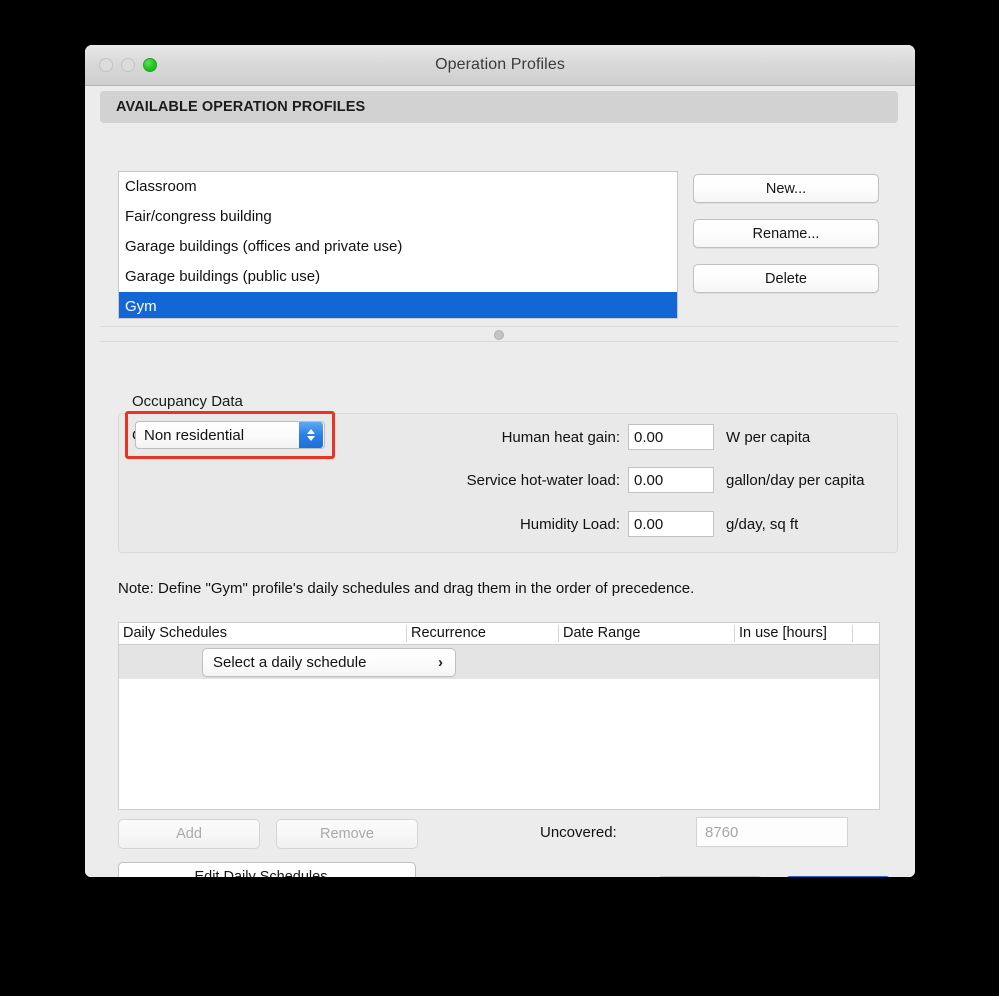 This screenshot has height=996, width=999. I want to click on service-hot-water-load-label: Service hot-water load:, so click(543, 480).